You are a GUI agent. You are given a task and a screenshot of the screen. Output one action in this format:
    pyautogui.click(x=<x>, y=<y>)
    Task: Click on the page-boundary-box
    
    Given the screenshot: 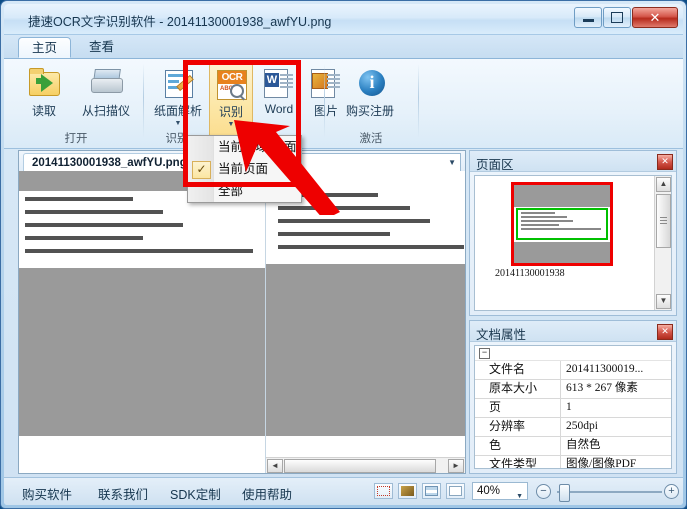 What is the action you would take?
    pyautogui.click(x=562, y=224)
    